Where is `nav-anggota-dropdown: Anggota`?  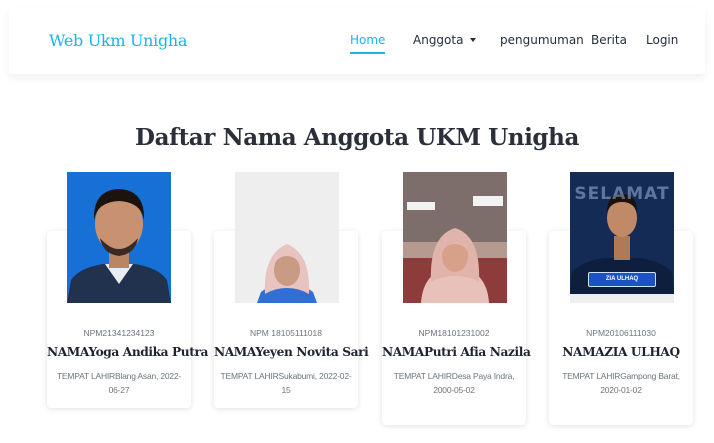
nav-anggota-dropdown: Anggota is located at coordinates (445, 40).